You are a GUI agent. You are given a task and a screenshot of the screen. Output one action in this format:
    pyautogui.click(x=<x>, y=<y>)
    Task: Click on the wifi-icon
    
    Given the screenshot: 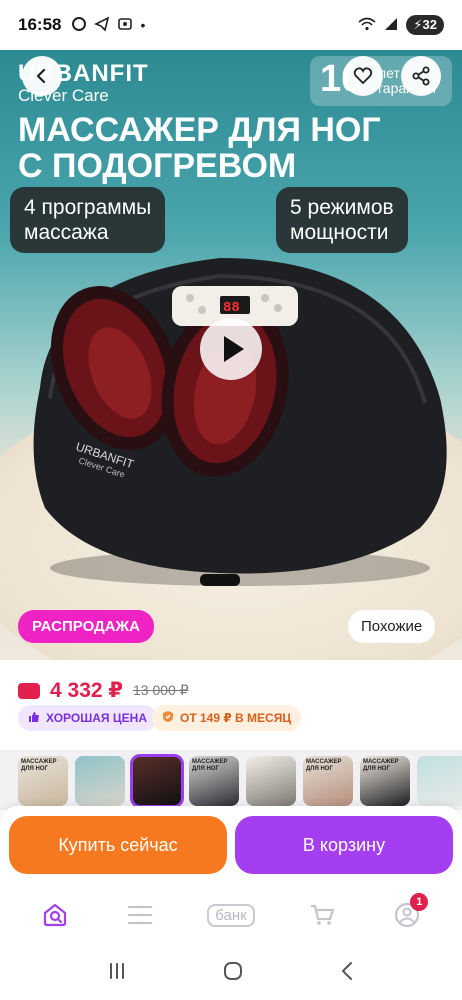 What is the action you would take?
    pyautogui.click(x=367, y=25)
    